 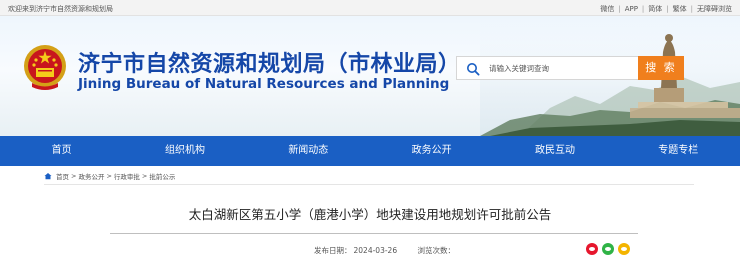 I want to click on main-nav: 首页 组织机构 新闻动态 政务公开 政民互动 专题专栏, so click(x=370, y=151).